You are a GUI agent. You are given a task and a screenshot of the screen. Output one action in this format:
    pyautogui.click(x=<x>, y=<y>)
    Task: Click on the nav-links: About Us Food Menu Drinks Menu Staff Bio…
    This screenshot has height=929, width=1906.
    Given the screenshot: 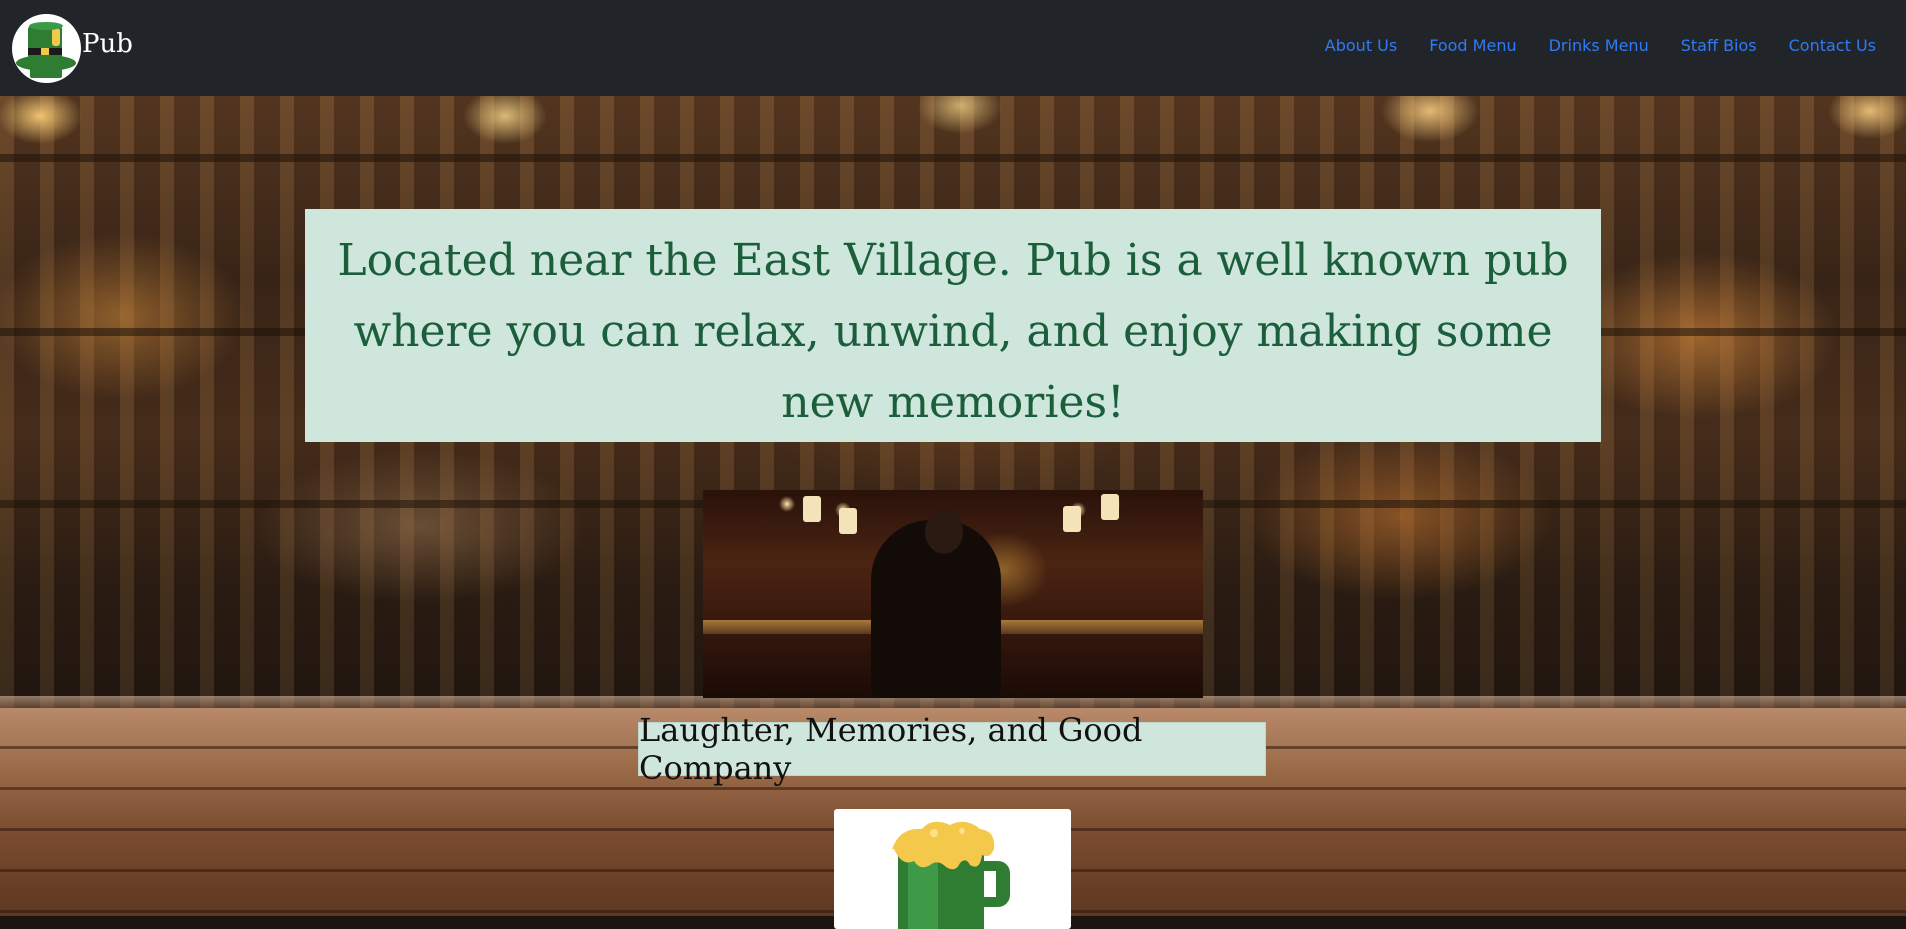 What is the action you would take?
    pyautogui.click(x=1600, y=45)
    